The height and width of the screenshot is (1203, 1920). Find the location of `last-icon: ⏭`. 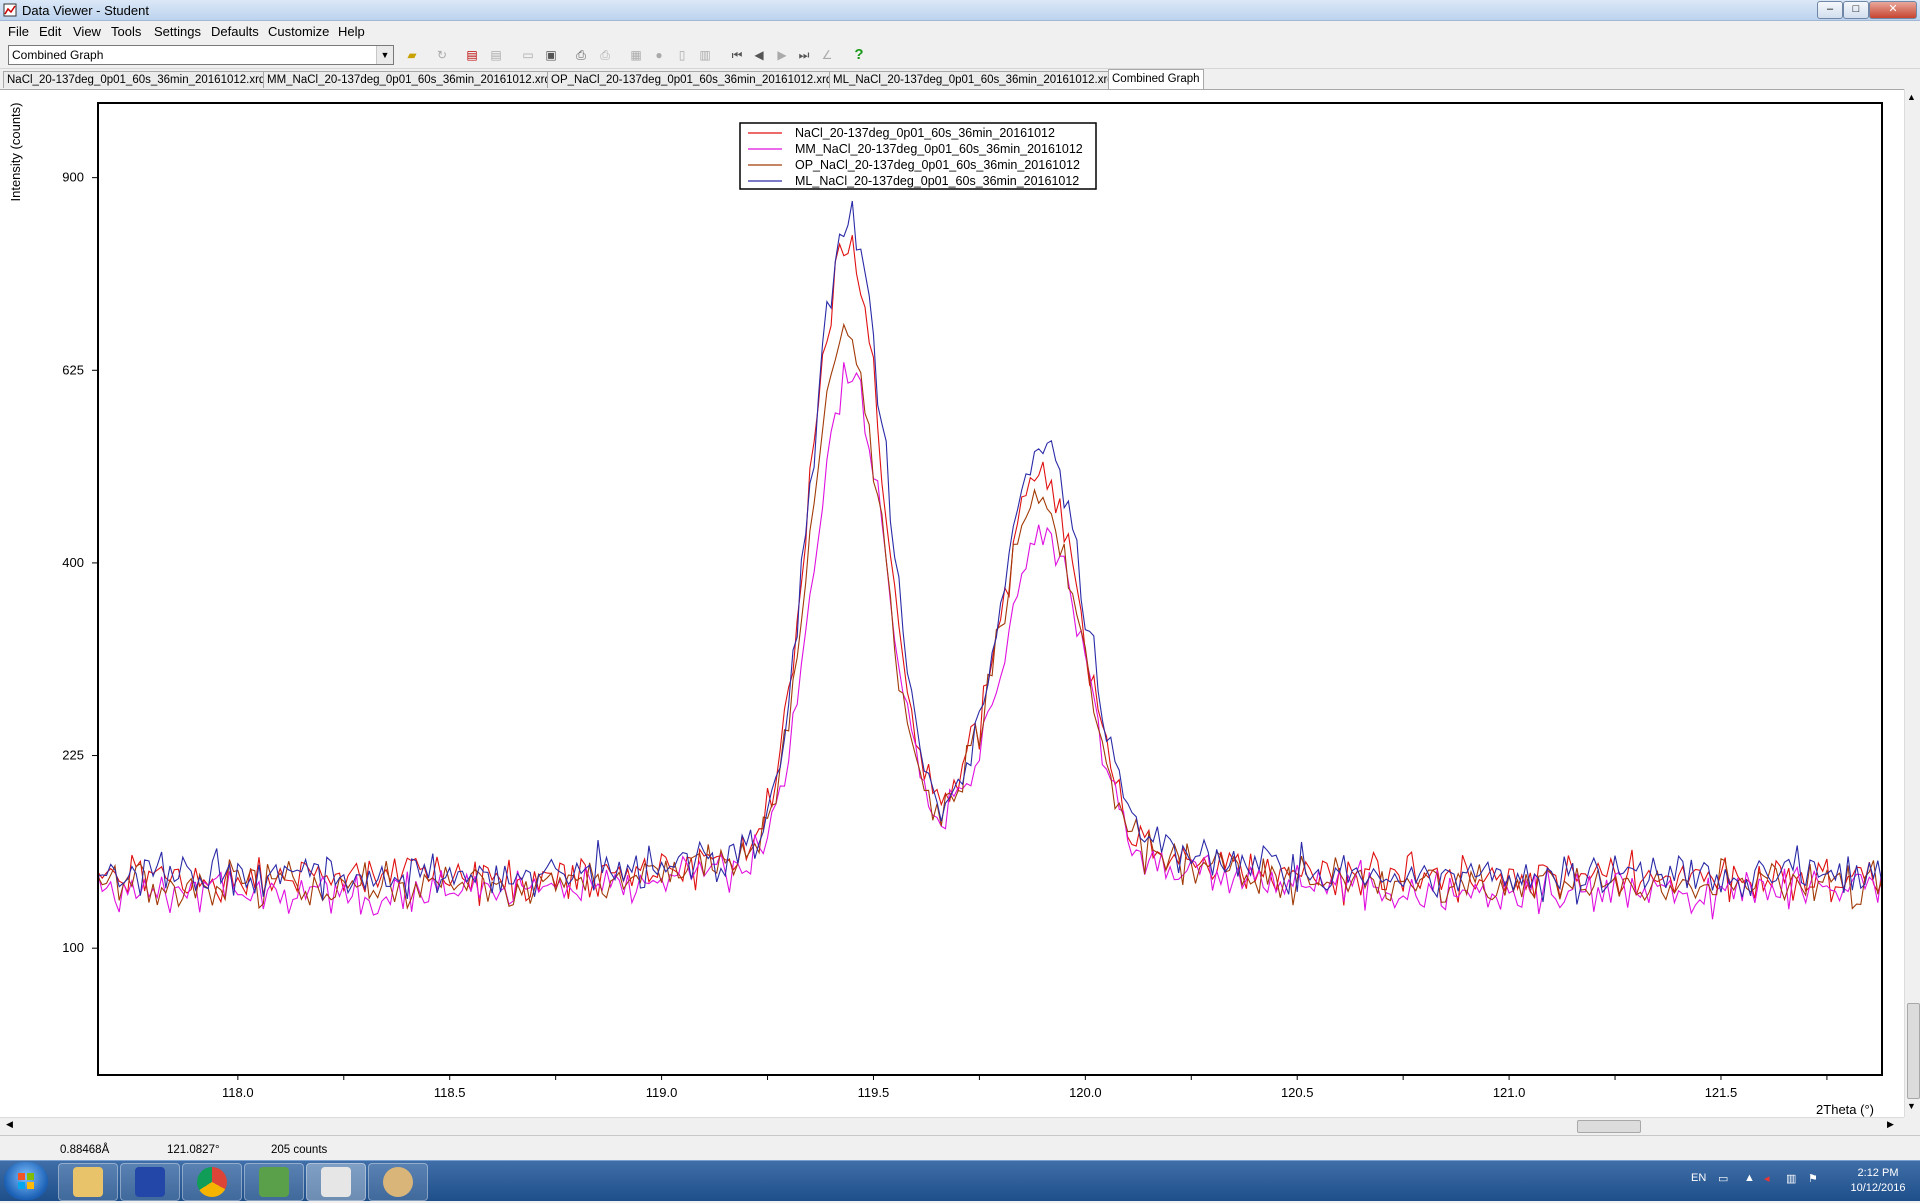

last-icon: ⏭ is located at coordinates (804, 55).